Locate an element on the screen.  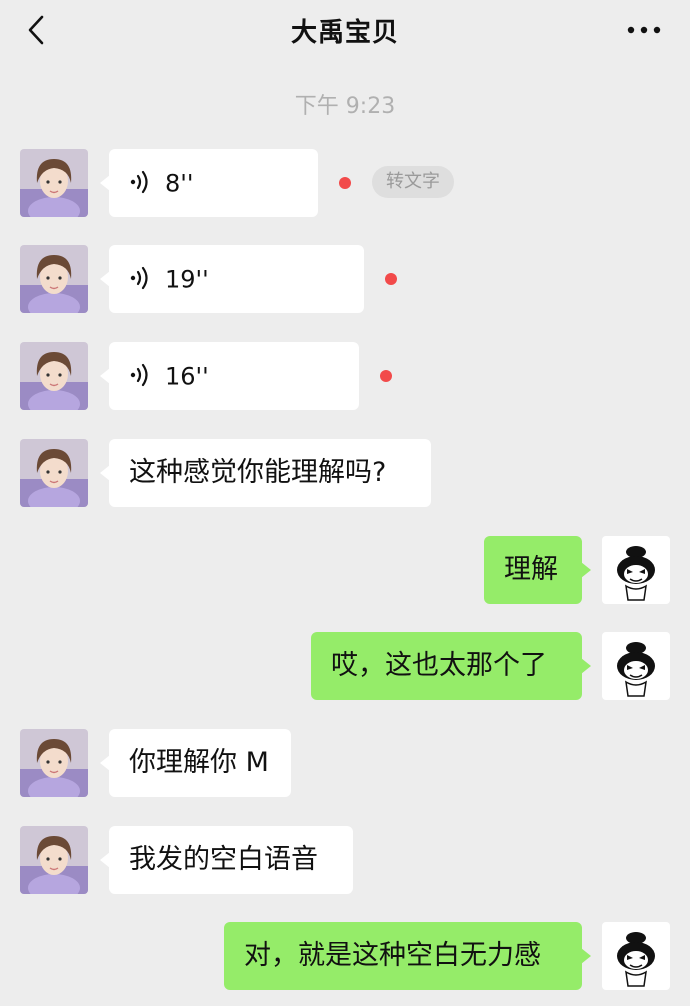
voice-message-bubble: 19'' is located at coordinates (232, 279).